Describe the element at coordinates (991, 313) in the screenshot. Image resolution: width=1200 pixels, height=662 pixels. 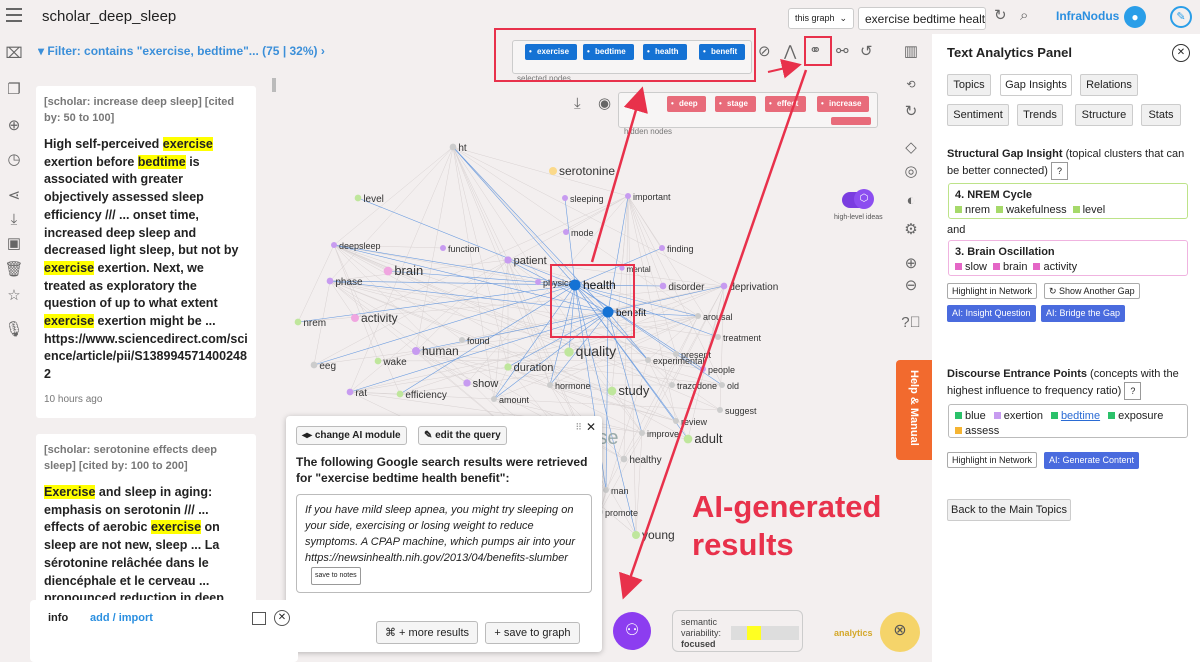
I see `ai-insight-question-button: AI: Insight Question` at that location.